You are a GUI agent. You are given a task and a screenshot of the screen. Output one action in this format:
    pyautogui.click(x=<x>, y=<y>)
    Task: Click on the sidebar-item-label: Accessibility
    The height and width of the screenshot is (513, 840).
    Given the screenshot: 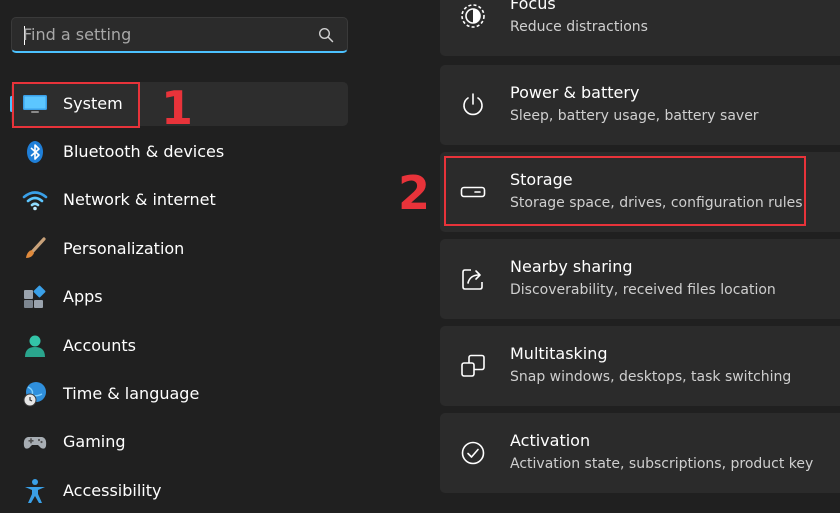 What is the action you would take?
    pyautogui.click(x=112, y=490)
    